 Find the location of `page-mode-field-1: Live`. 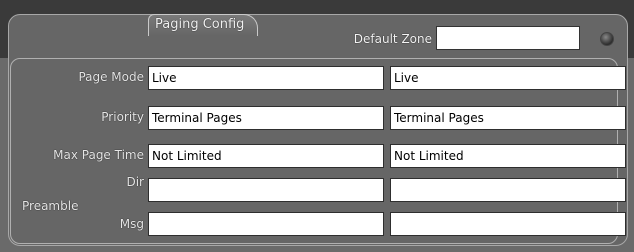

page-mode-field-1: Live is located at coordinates (266, 78).